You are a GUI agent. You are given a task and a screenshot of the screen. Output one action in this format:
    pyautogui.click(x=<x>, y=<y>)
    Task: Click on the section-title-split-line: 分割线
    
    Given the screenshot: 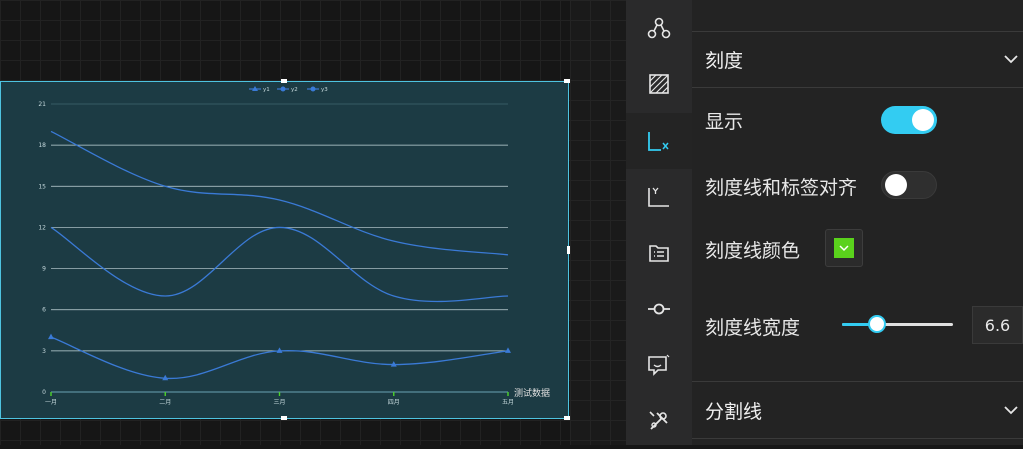 What is the action you would take?
    pyautogui.click(x=734, y=411)
    